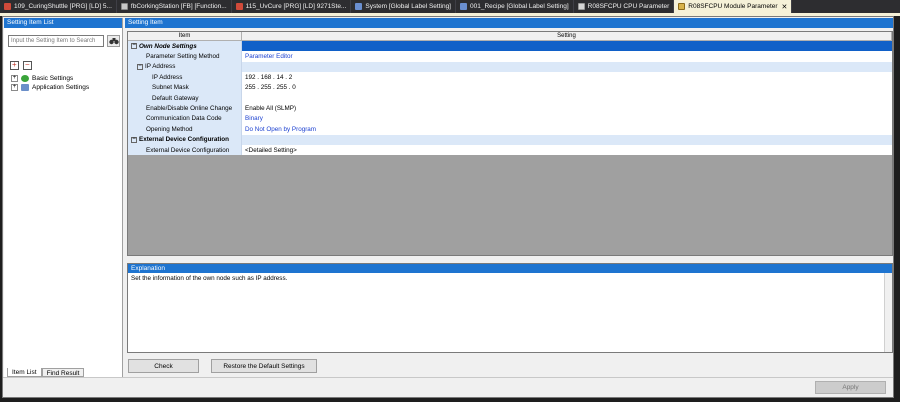 The height and width of the screenshot is (402, 900). I want to click on row-setting: Binary, so click(567, 119).